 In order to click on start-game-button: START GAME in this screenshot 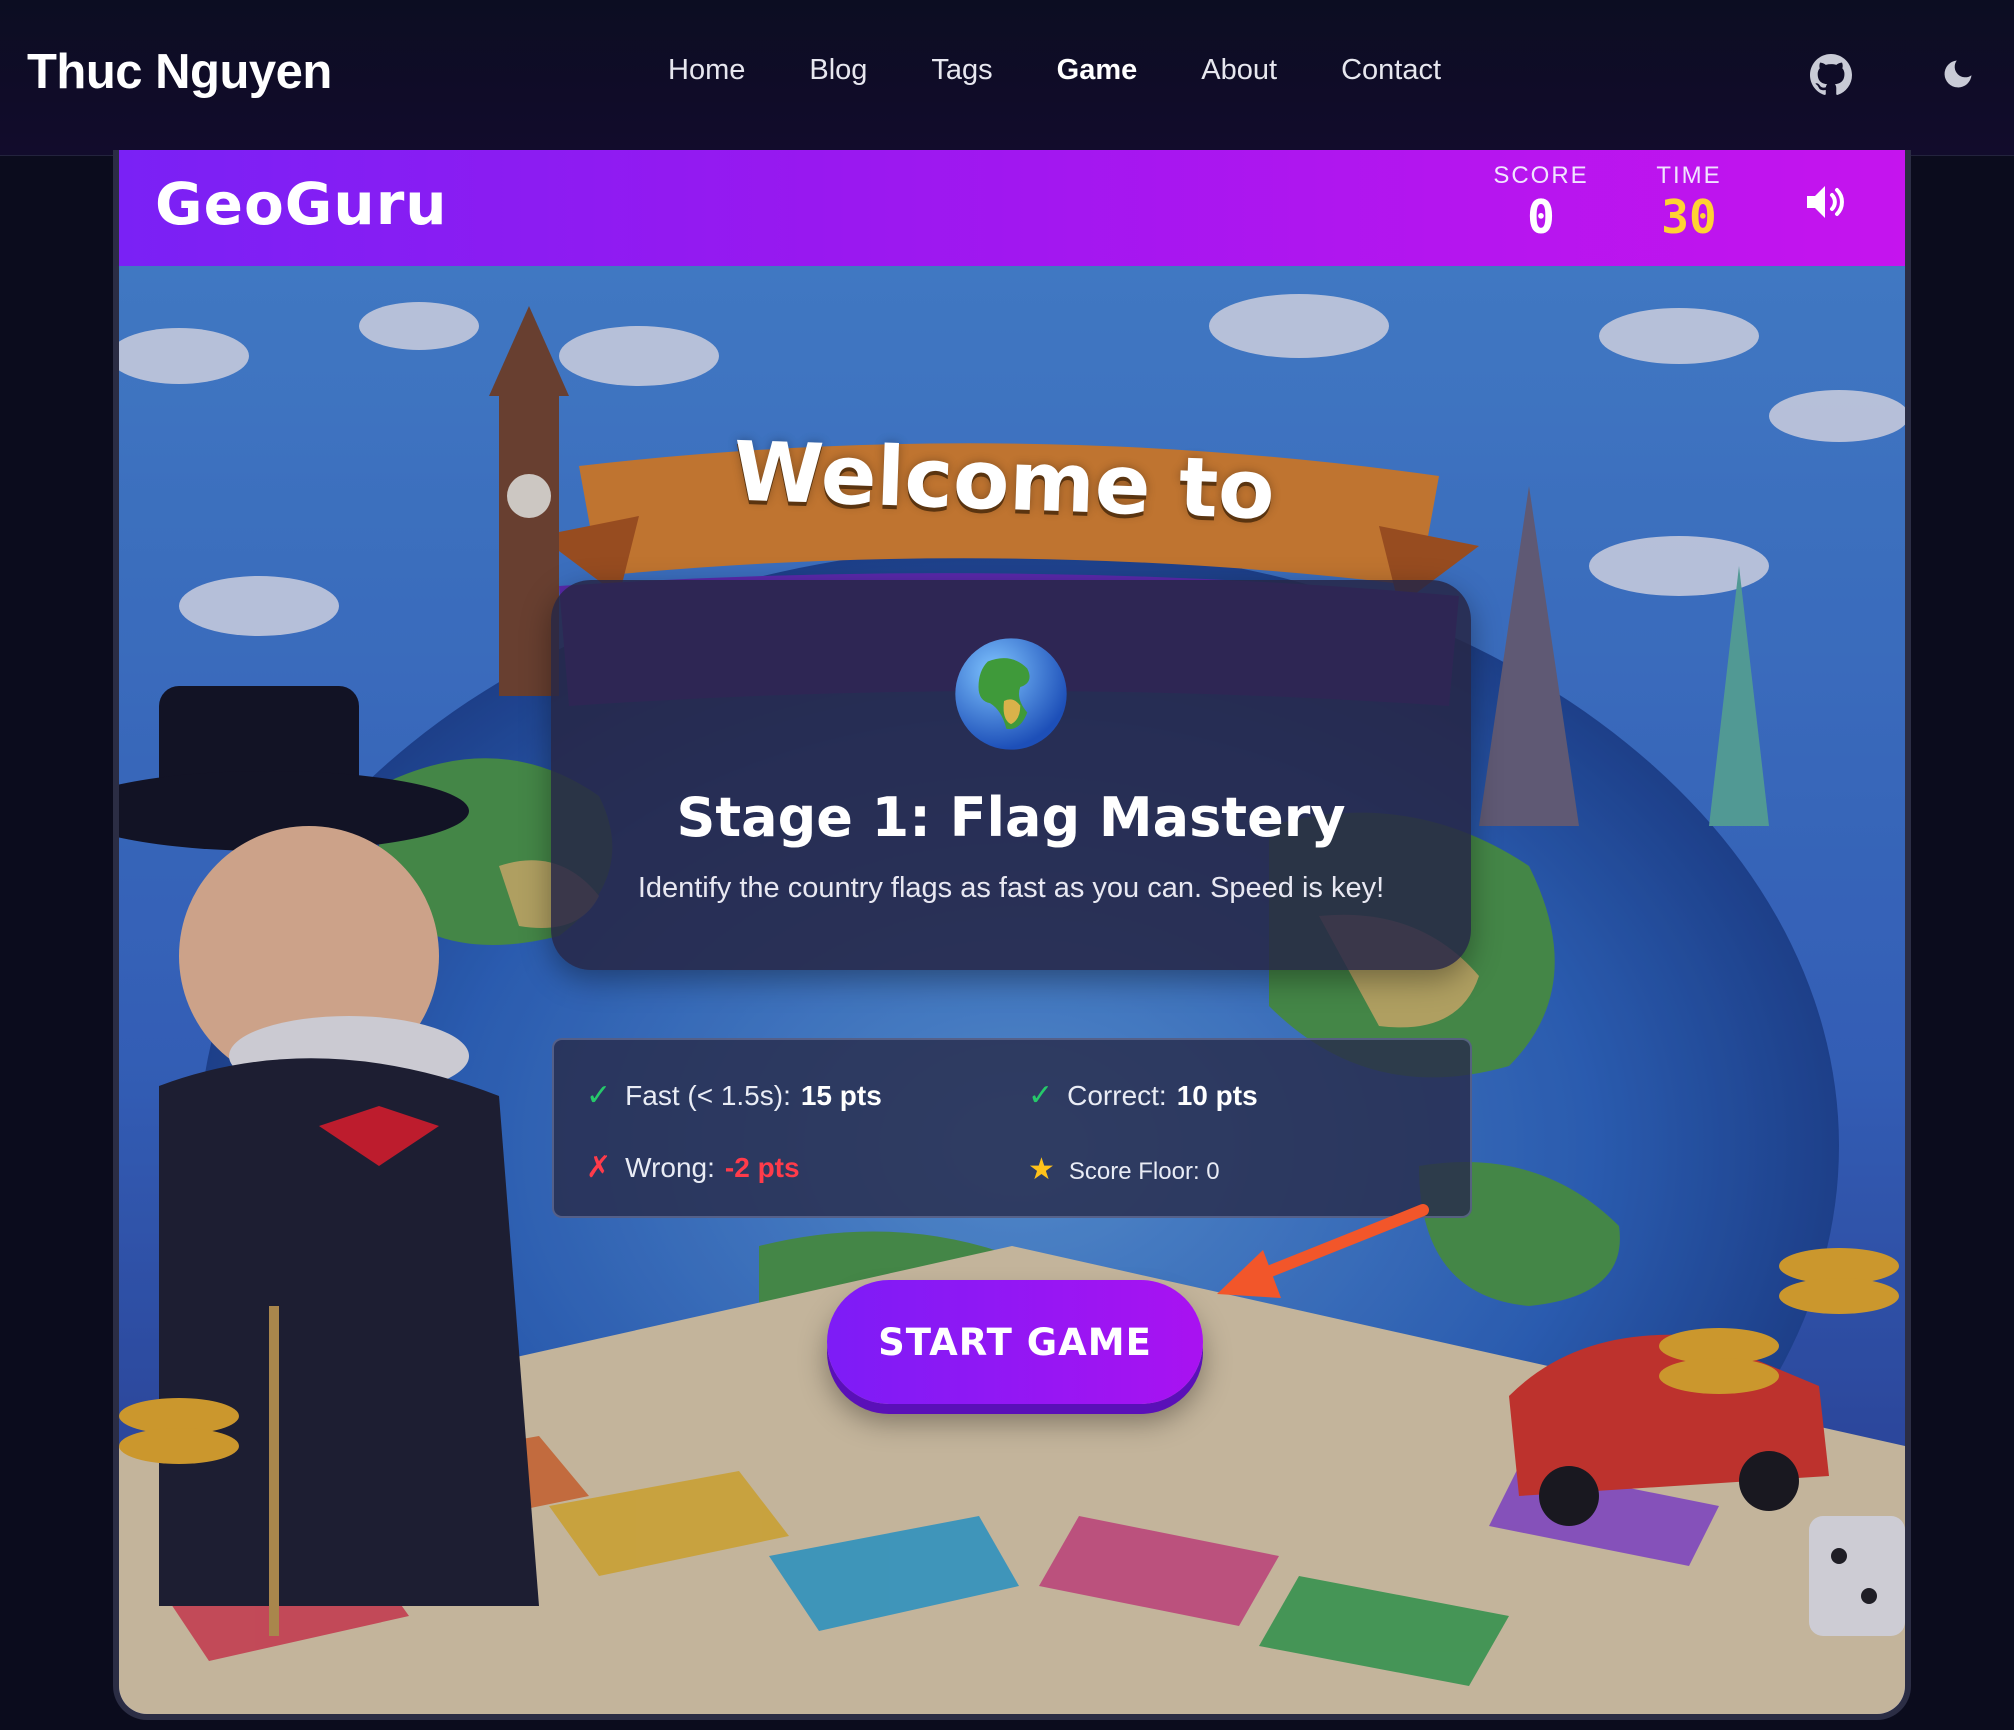, I will do `click(1015, 1342)`.